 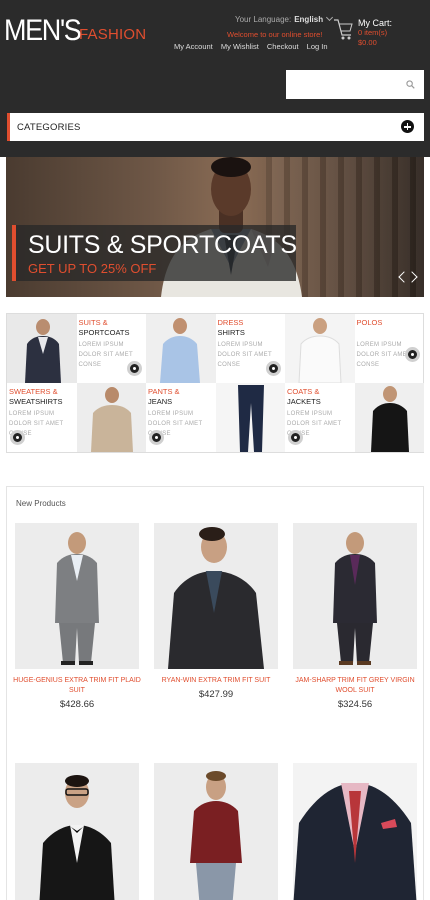 I want to click on product-price: $324.56, so click(x=355, y=704).